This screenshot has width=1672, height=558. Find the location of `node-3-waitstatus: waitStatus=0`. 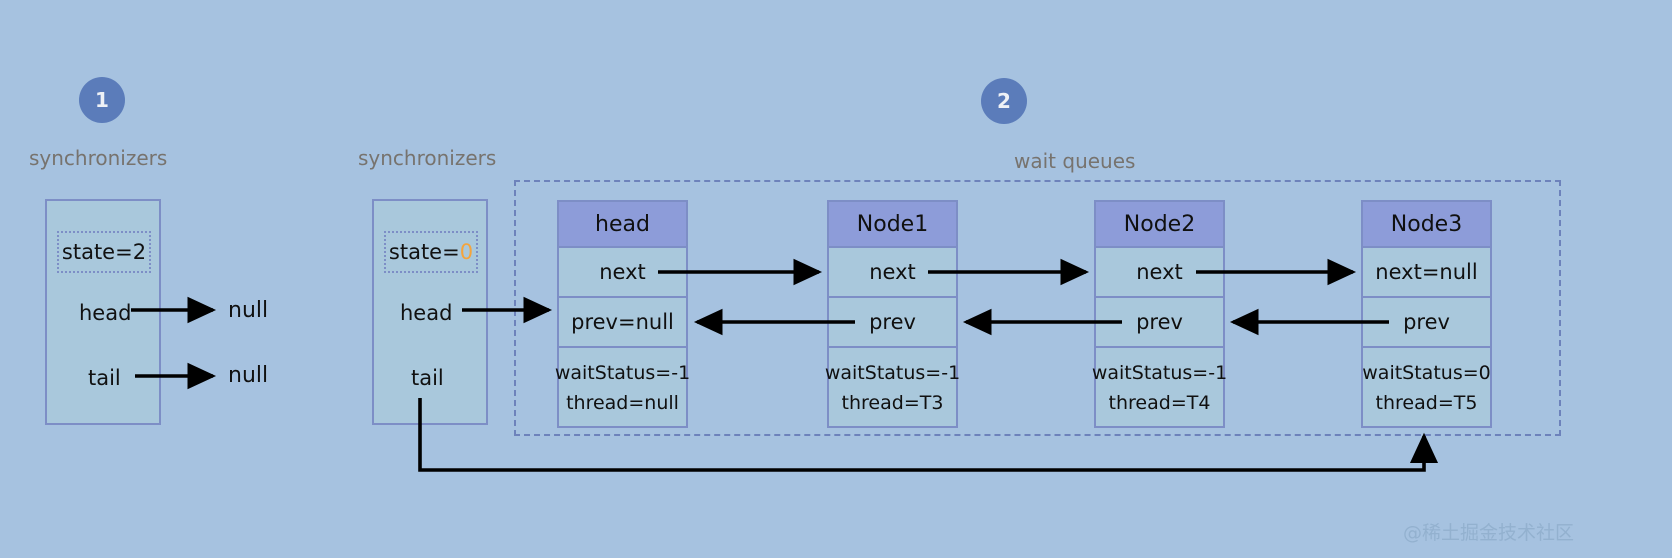

node-3-waitstatus: waitStatus=0 is located at coordinates (1426, 373).